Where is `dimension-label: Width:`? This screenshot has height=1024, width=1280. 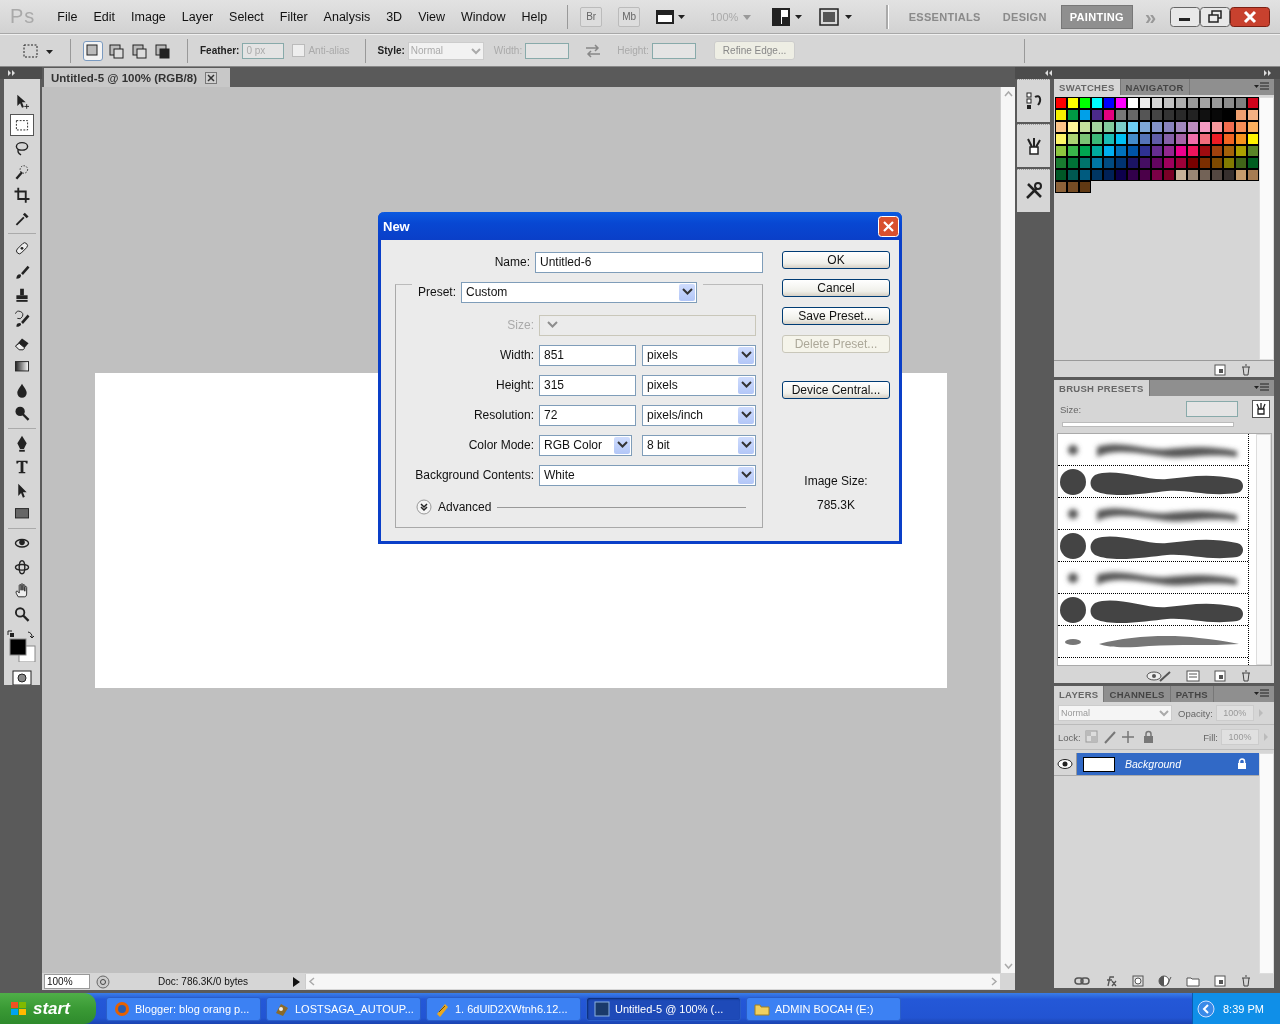 dimension-label: Width: is located at coordinates (517, 355).